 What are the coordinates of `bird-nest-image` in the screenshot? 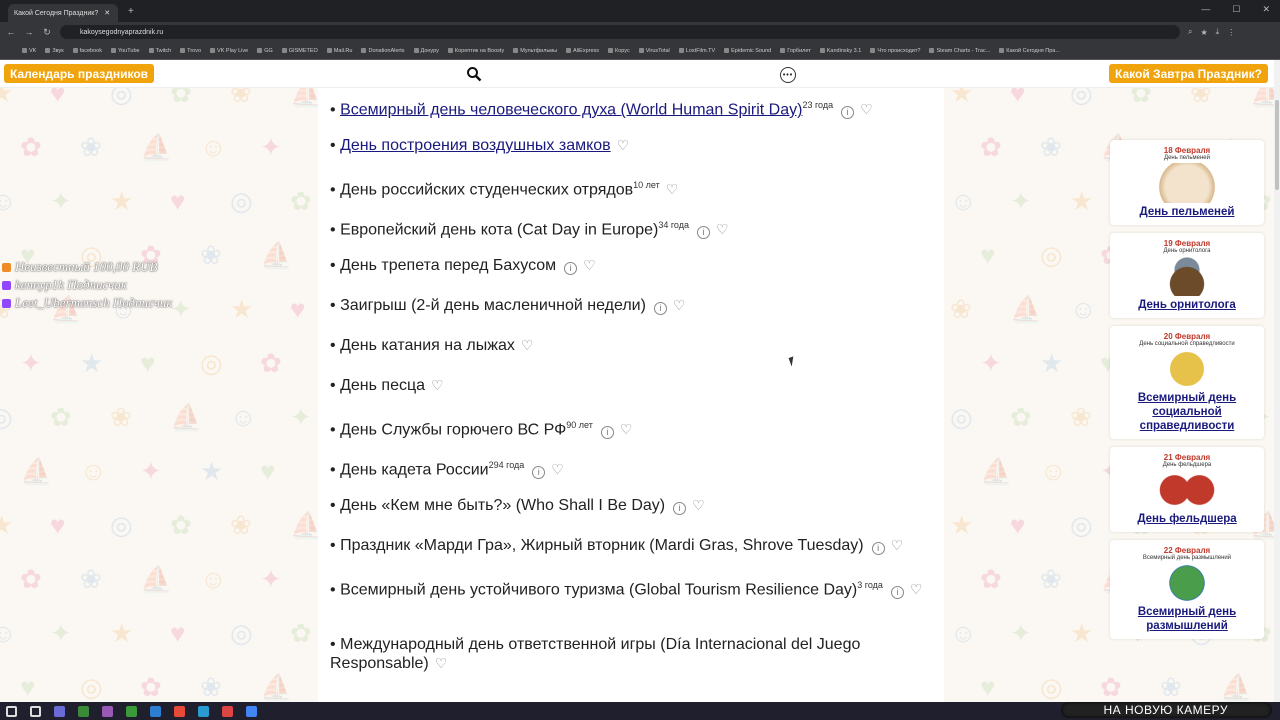 It's located at (1187, 276).